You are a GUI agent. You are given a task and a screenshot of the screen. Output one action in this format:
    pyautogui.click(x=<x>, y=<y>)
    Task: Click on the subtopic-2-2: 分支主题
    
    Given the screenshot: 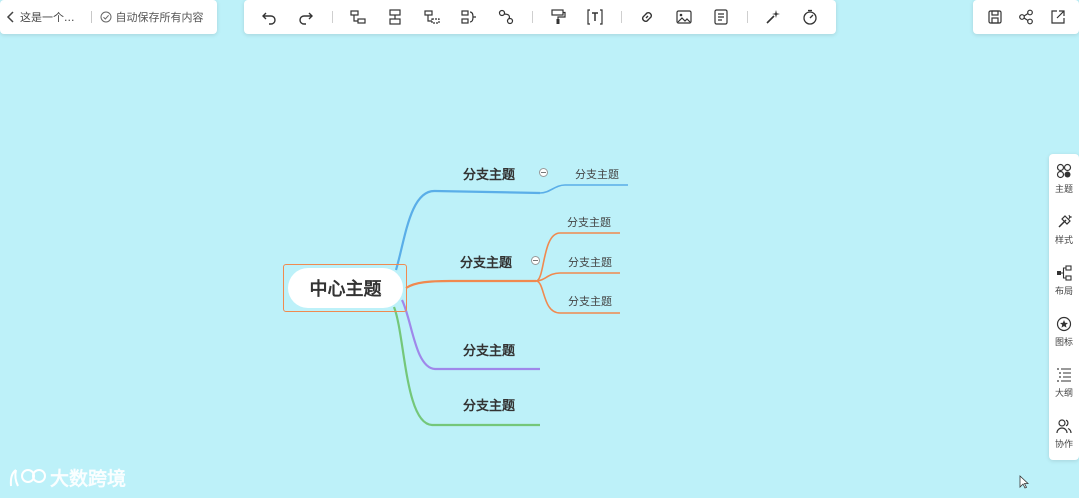 What is the action you would take?
    pyautogui.click(x=590, y=262)
    